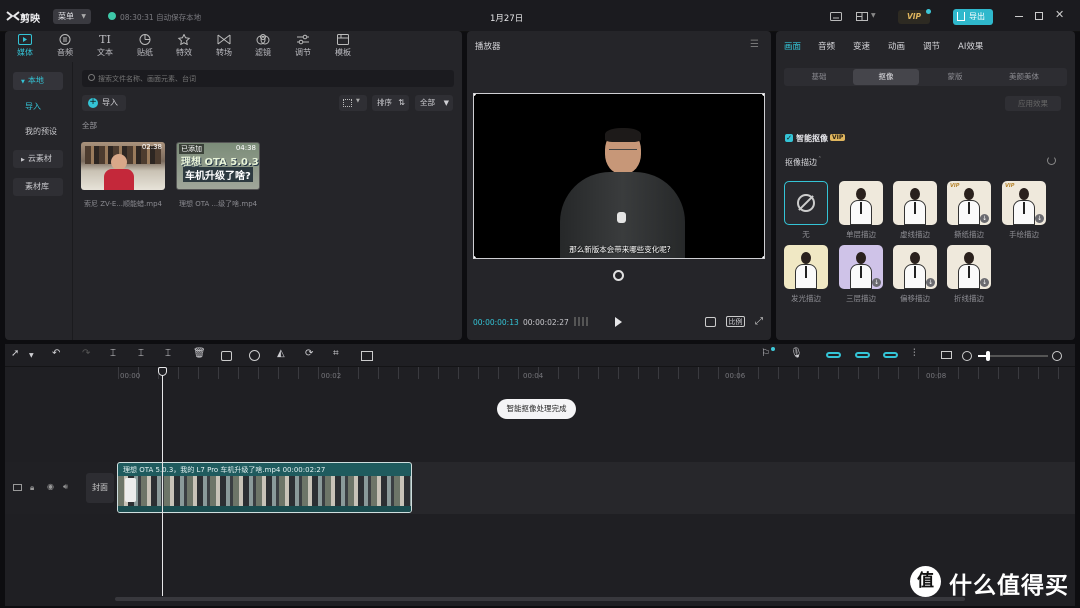  I want to click on delete-icon: 🗑︎, so click(199, 353).